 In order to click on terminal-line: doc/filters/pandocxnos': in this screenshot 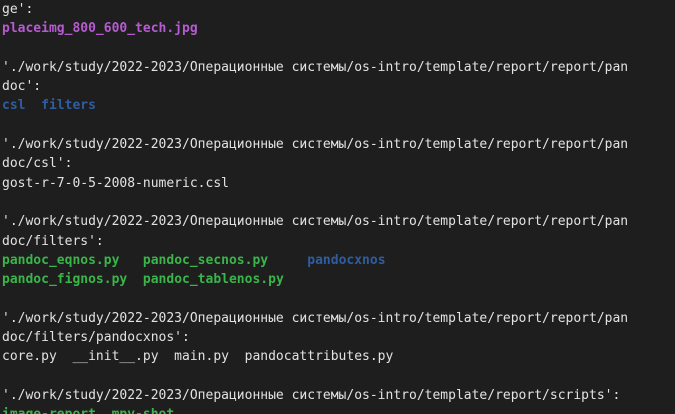, I will do `click(338, 337)`.